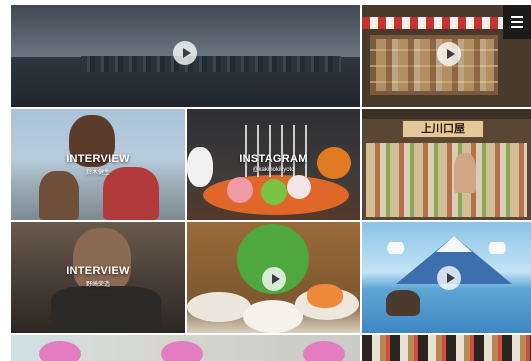  I want to click on interview-man-tile: INTERVIEW 野崎荣造, so click(98, 277).